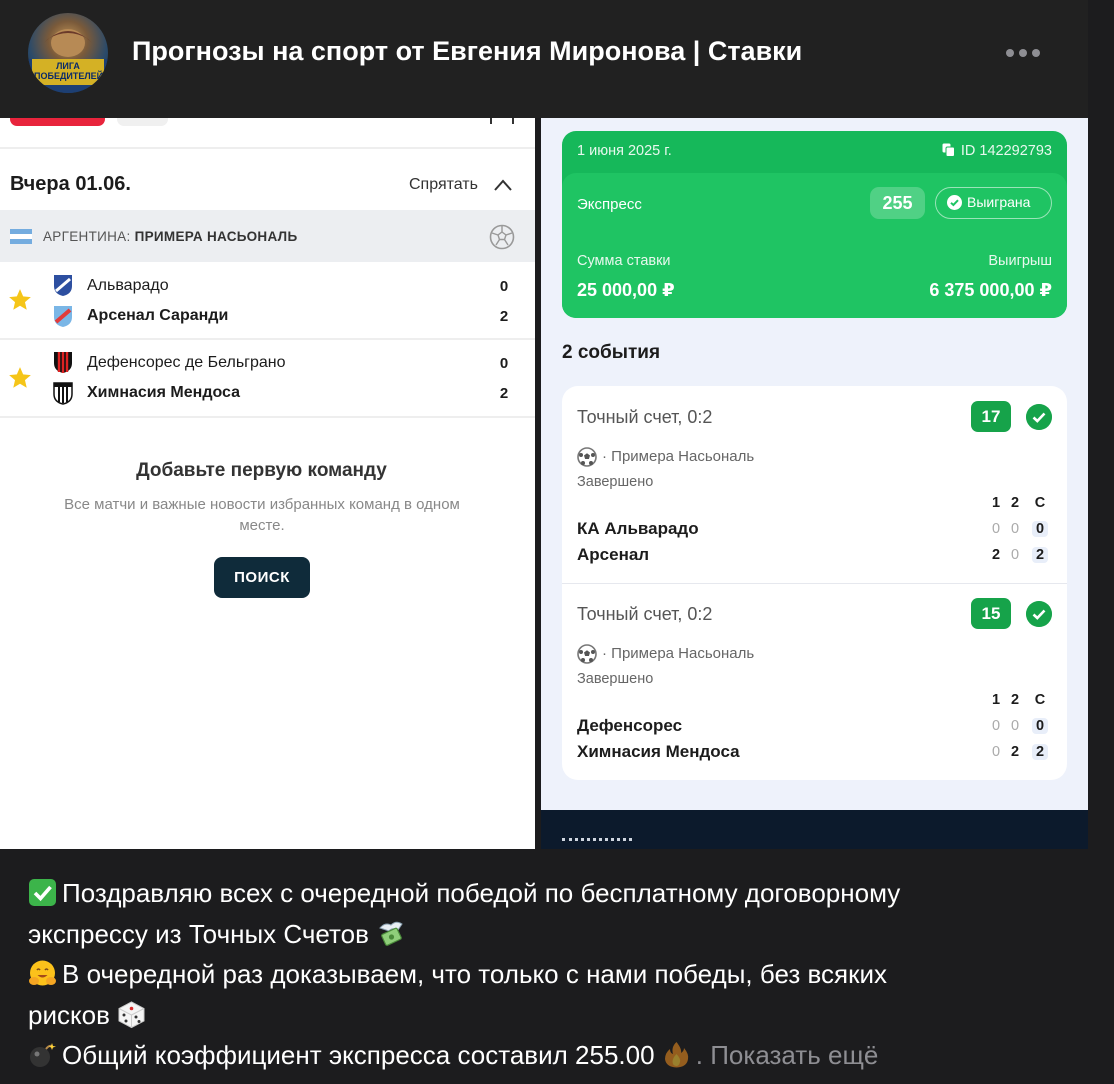  What do you see at coordinates (638, 528) in the screenshot?
I see `team-name: КА Альварадо` at bounding box center [638, 528].